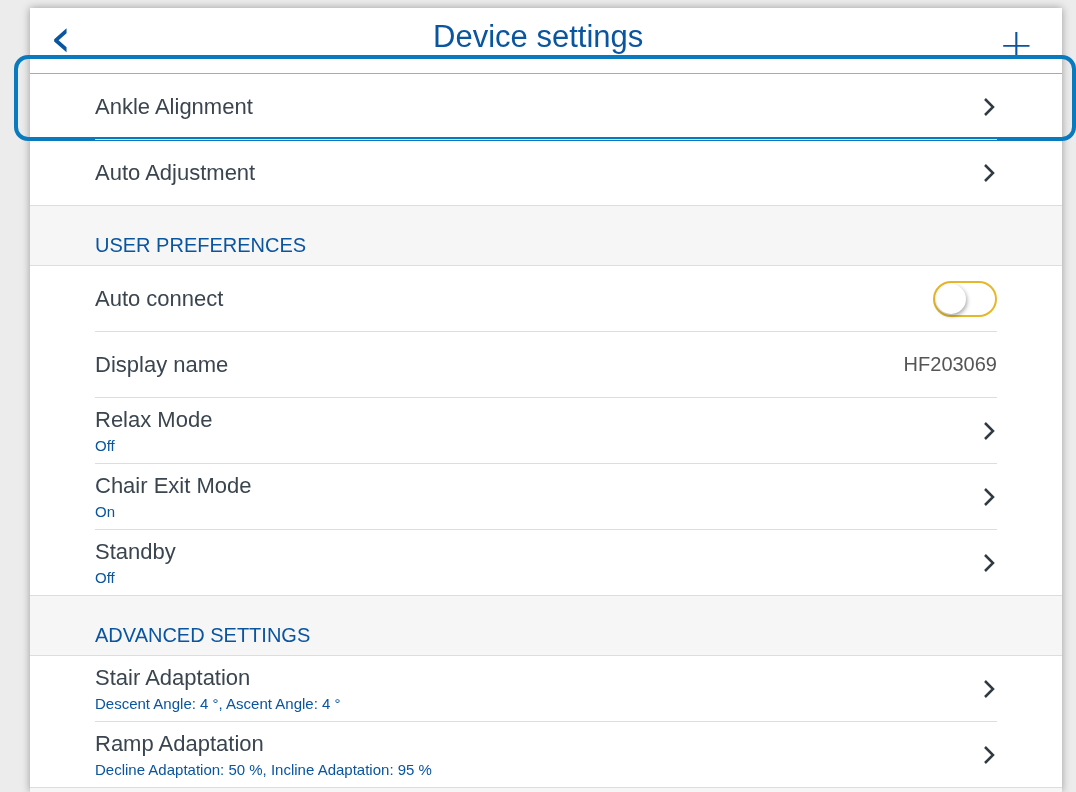  What do you see at coordinates (263, 744) in the screenshot?
I see `row-label: Ramp Adaptation` at bounding box center [263, 744].